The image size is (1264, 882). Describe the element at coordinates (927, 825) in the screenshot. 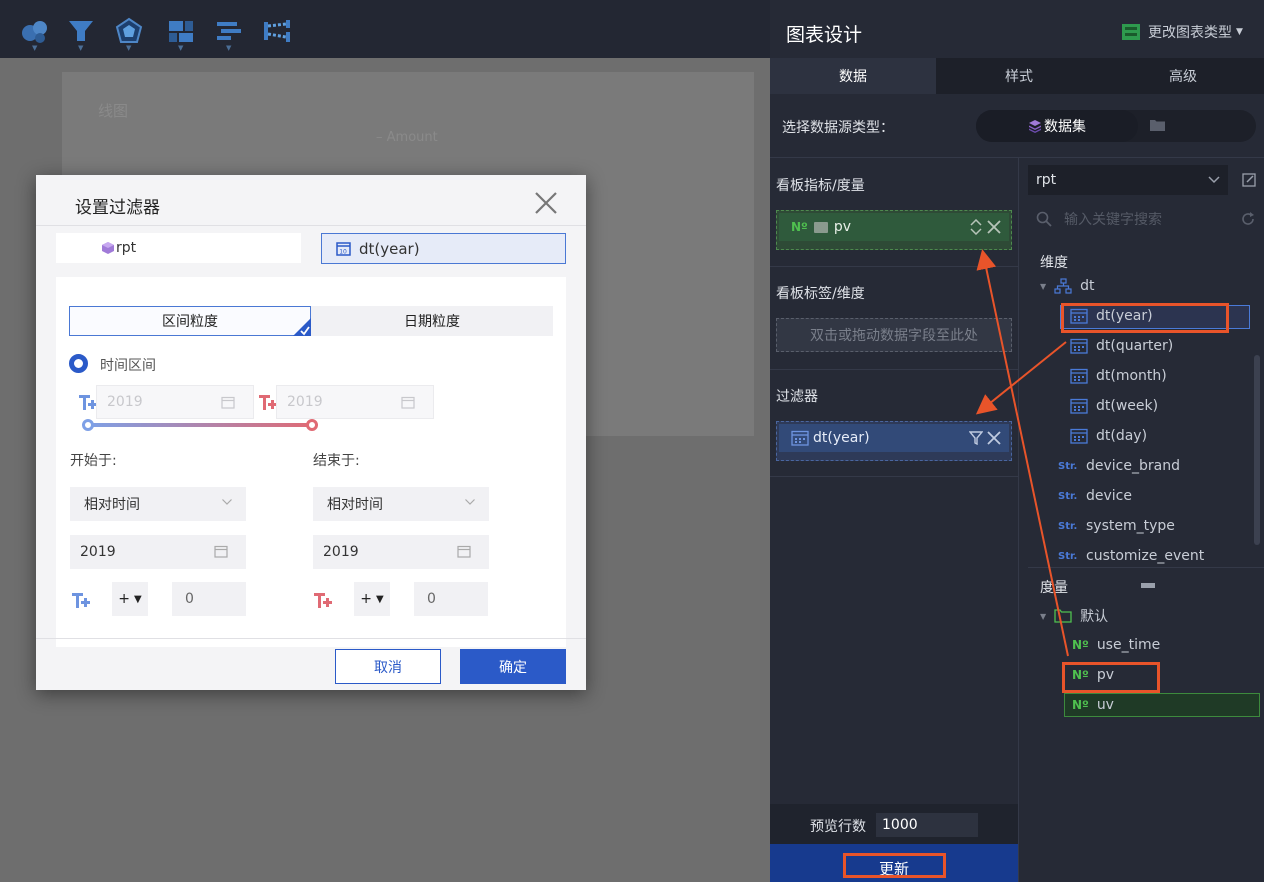

I see `preview-rows-input: 1000` at that location.